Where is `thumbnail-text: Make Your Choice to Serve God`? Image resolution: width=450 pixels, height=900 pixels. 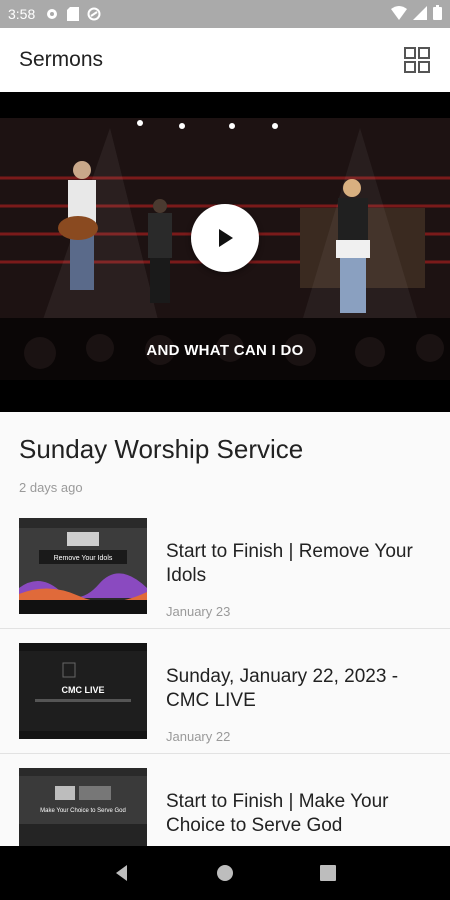 thumbnail-text: Make Your Choice to Serve God is located at coordinates (83, 811).